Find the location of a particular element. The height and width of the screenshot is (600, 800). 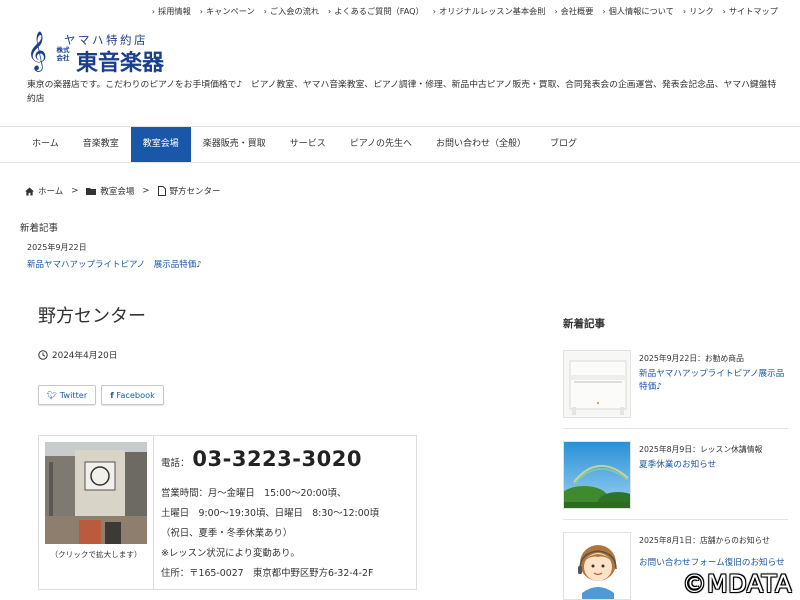

home-icon is located at coordinates (29, 191).